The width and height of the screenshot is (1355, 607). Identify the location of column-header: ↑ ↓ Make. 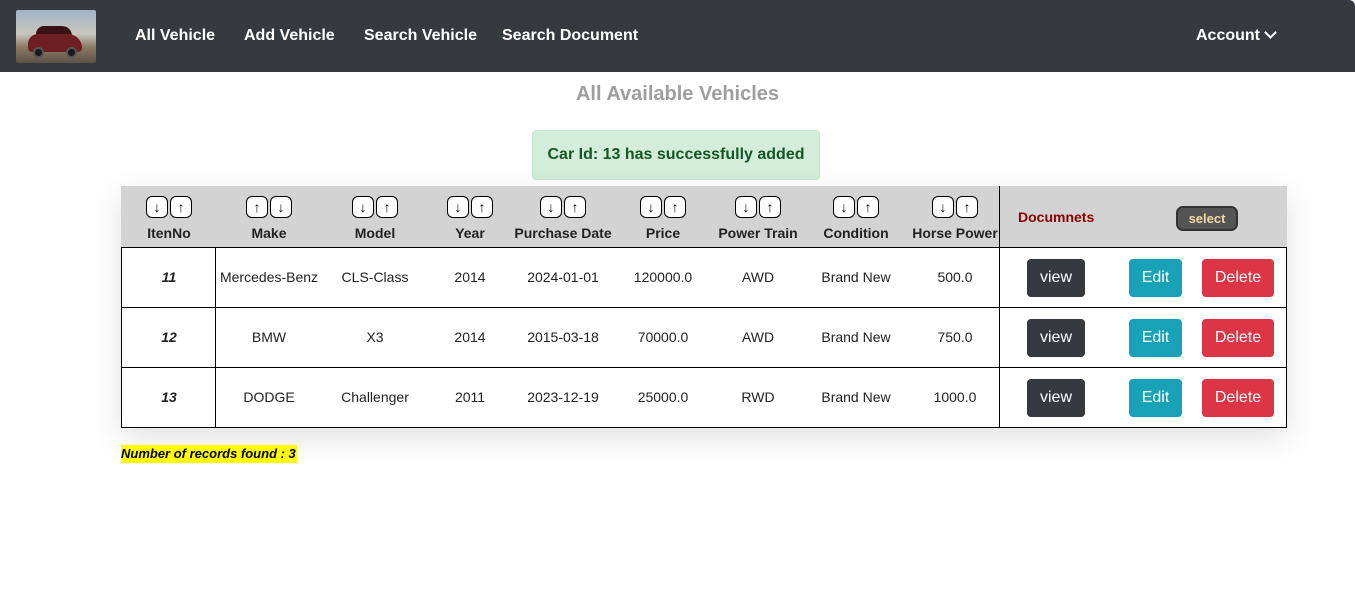
(269, 217).